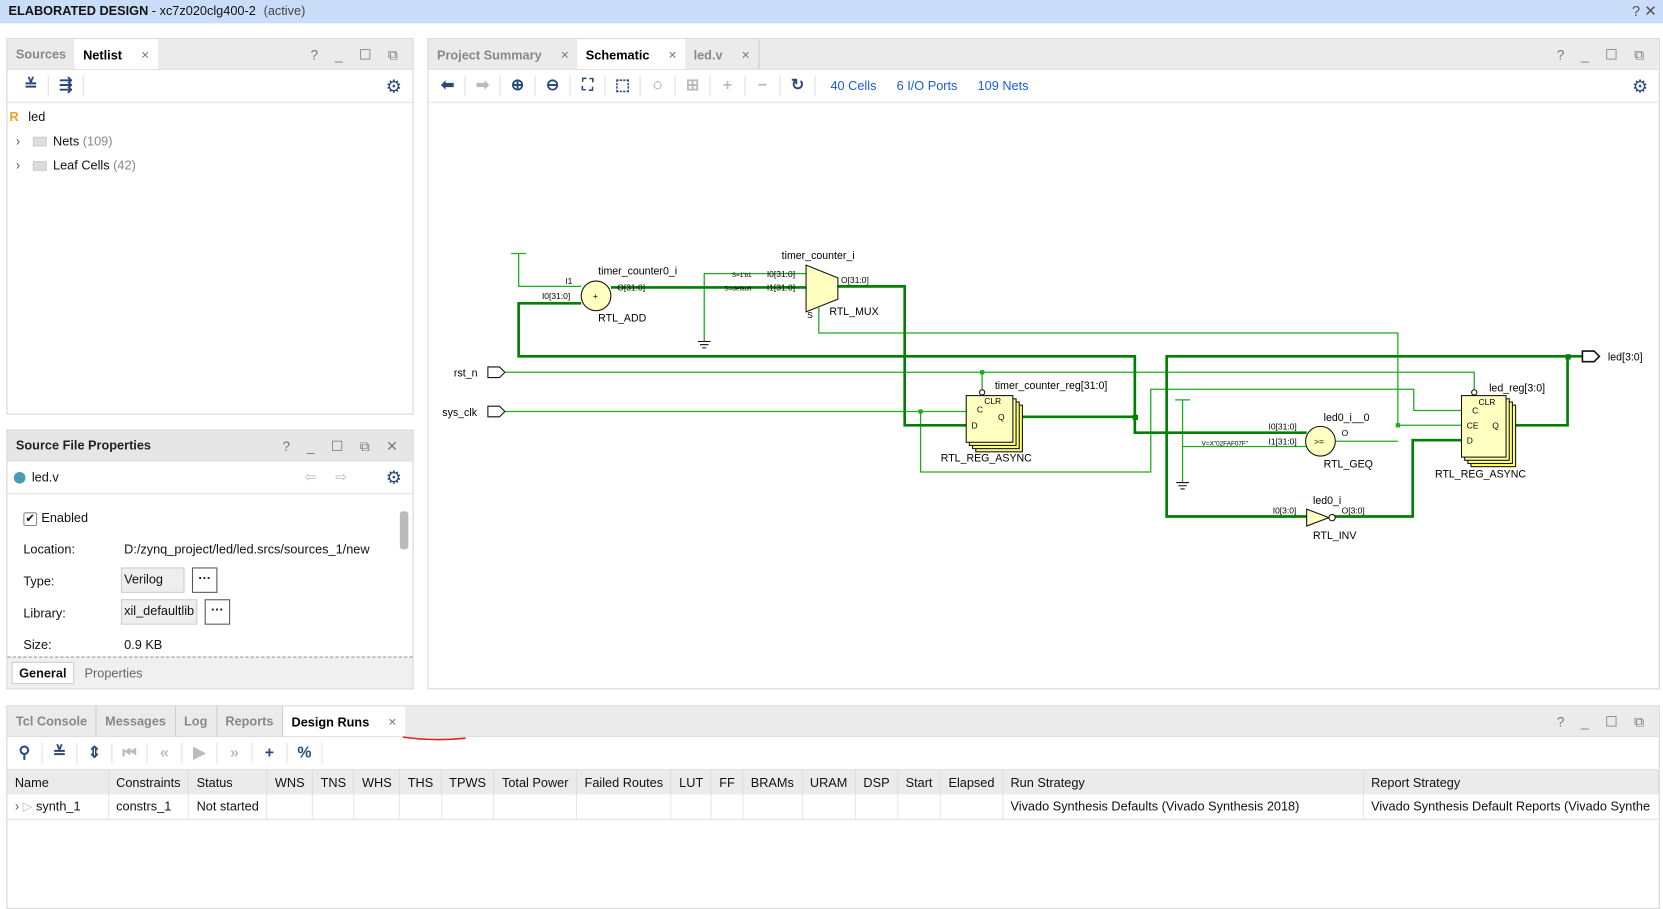 This screenshot has height=909, width=1663. I want to click on column-header: WHS, so click(377, 782).